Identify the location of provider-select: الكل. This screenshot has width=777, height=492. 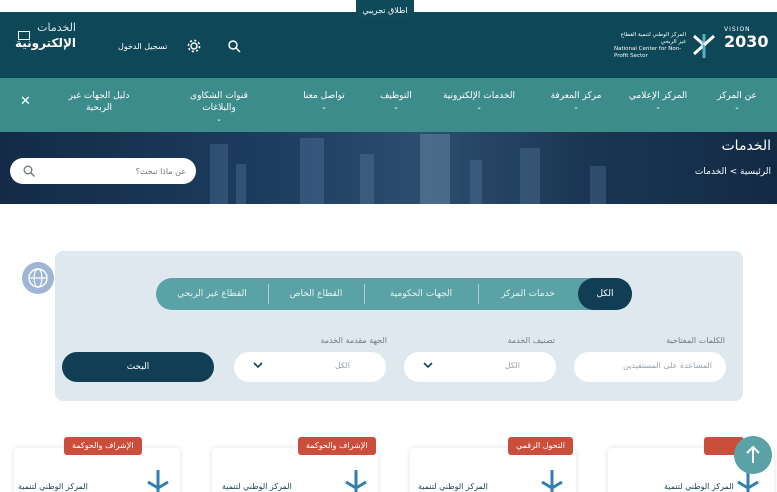
(310, 367).